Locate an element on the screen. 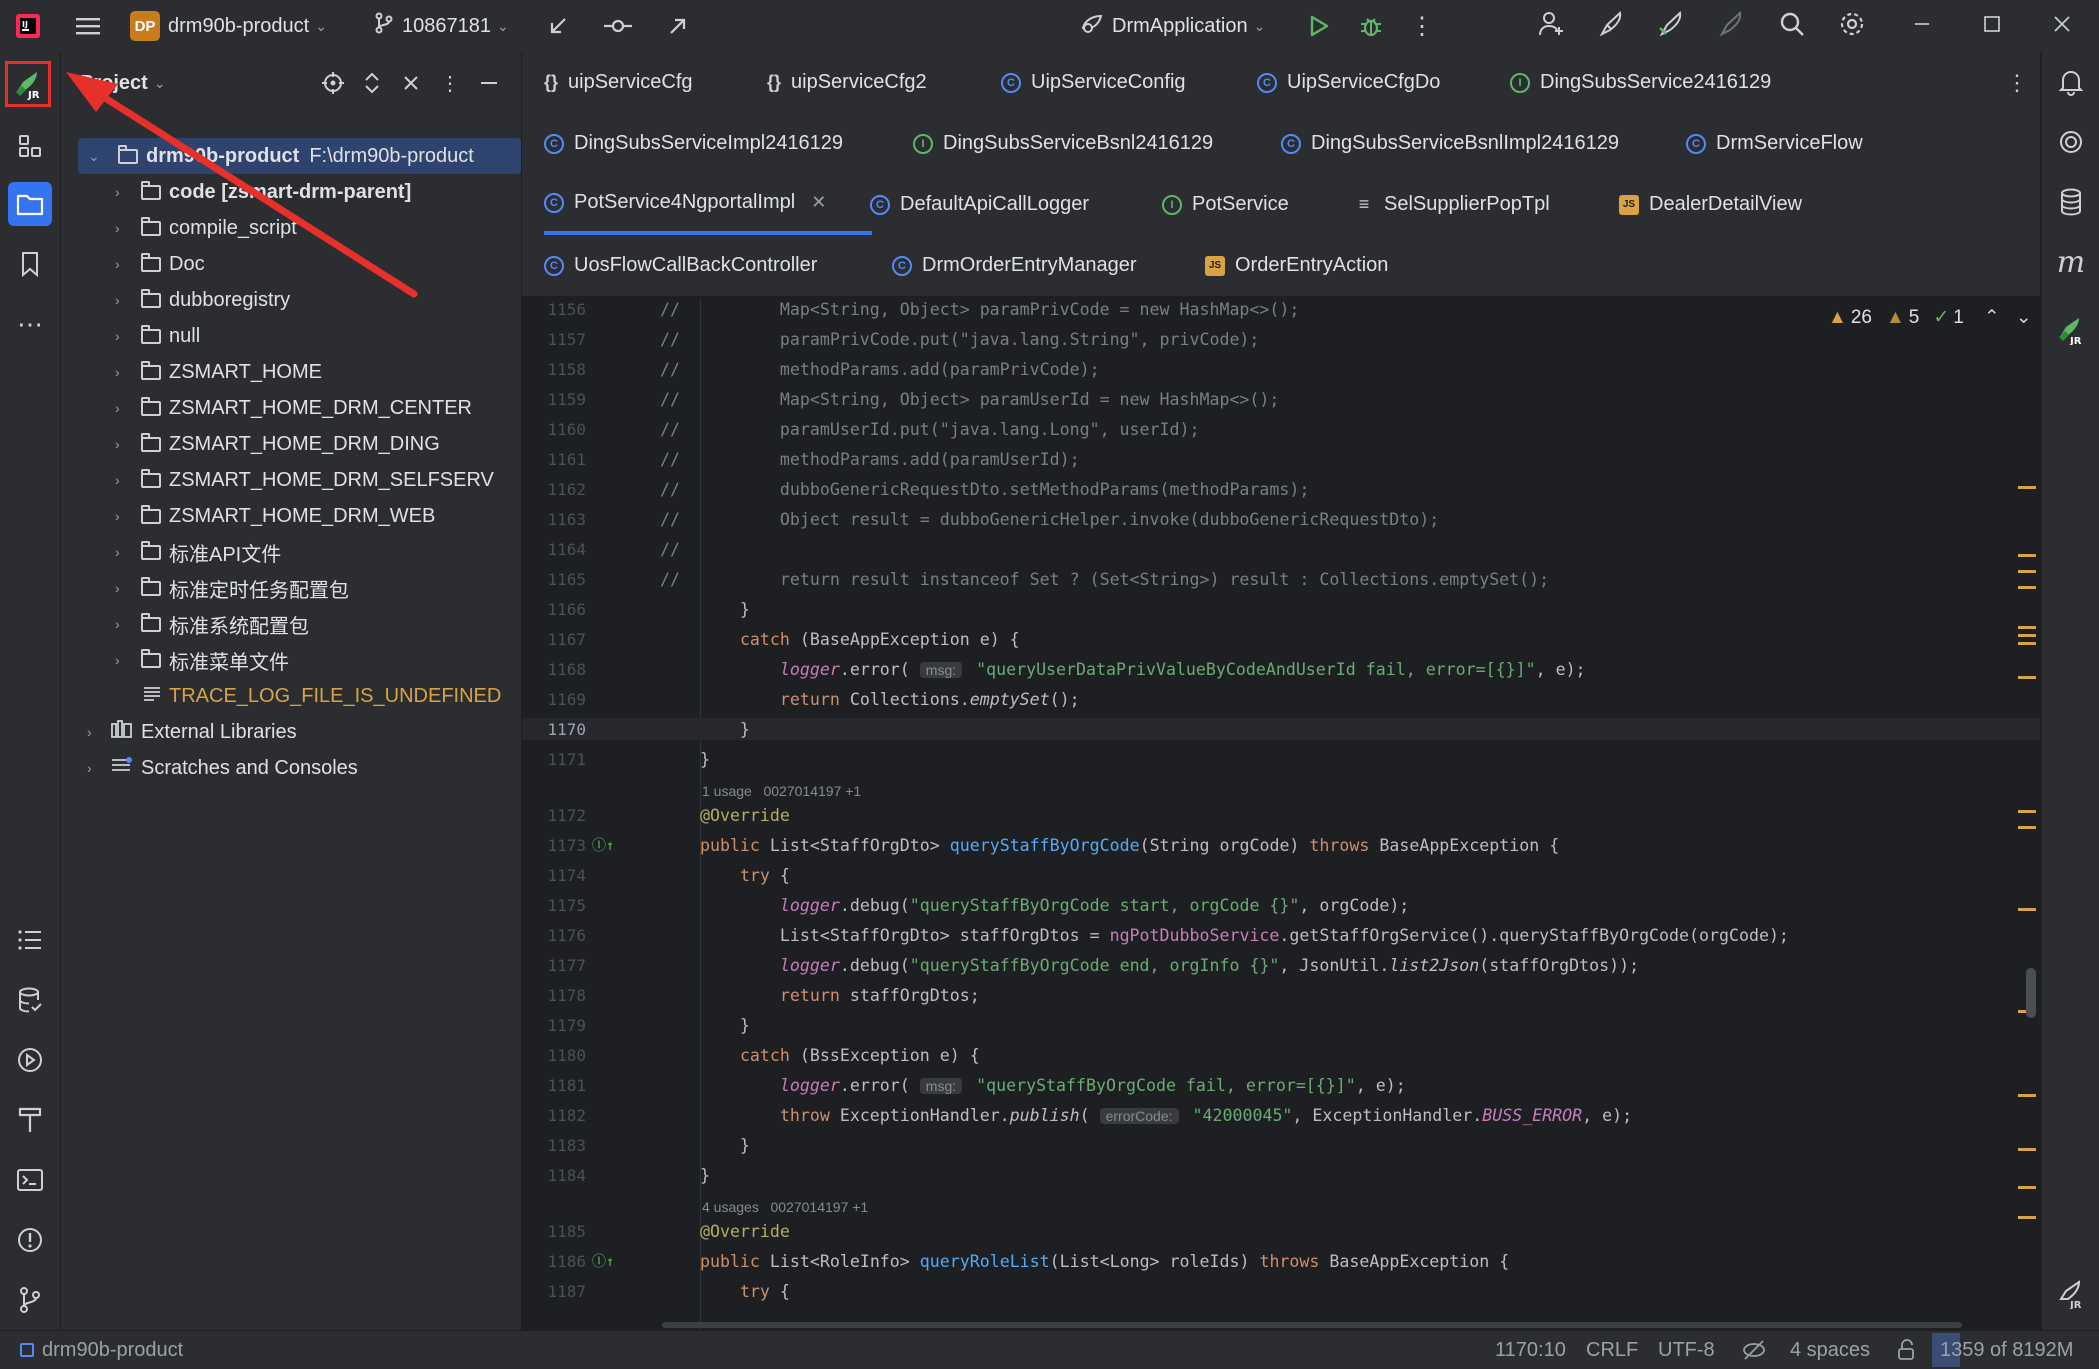  build-hammer-icon is located at coordinates (30, 1120).